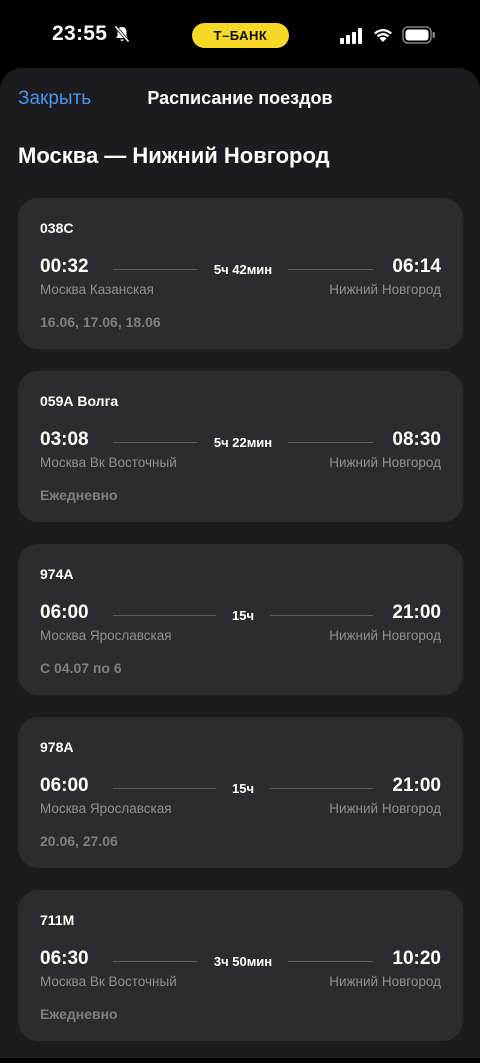 This screenshot has height=1063, width=480. I want to click on train-number: 711М, so click(57, 920).